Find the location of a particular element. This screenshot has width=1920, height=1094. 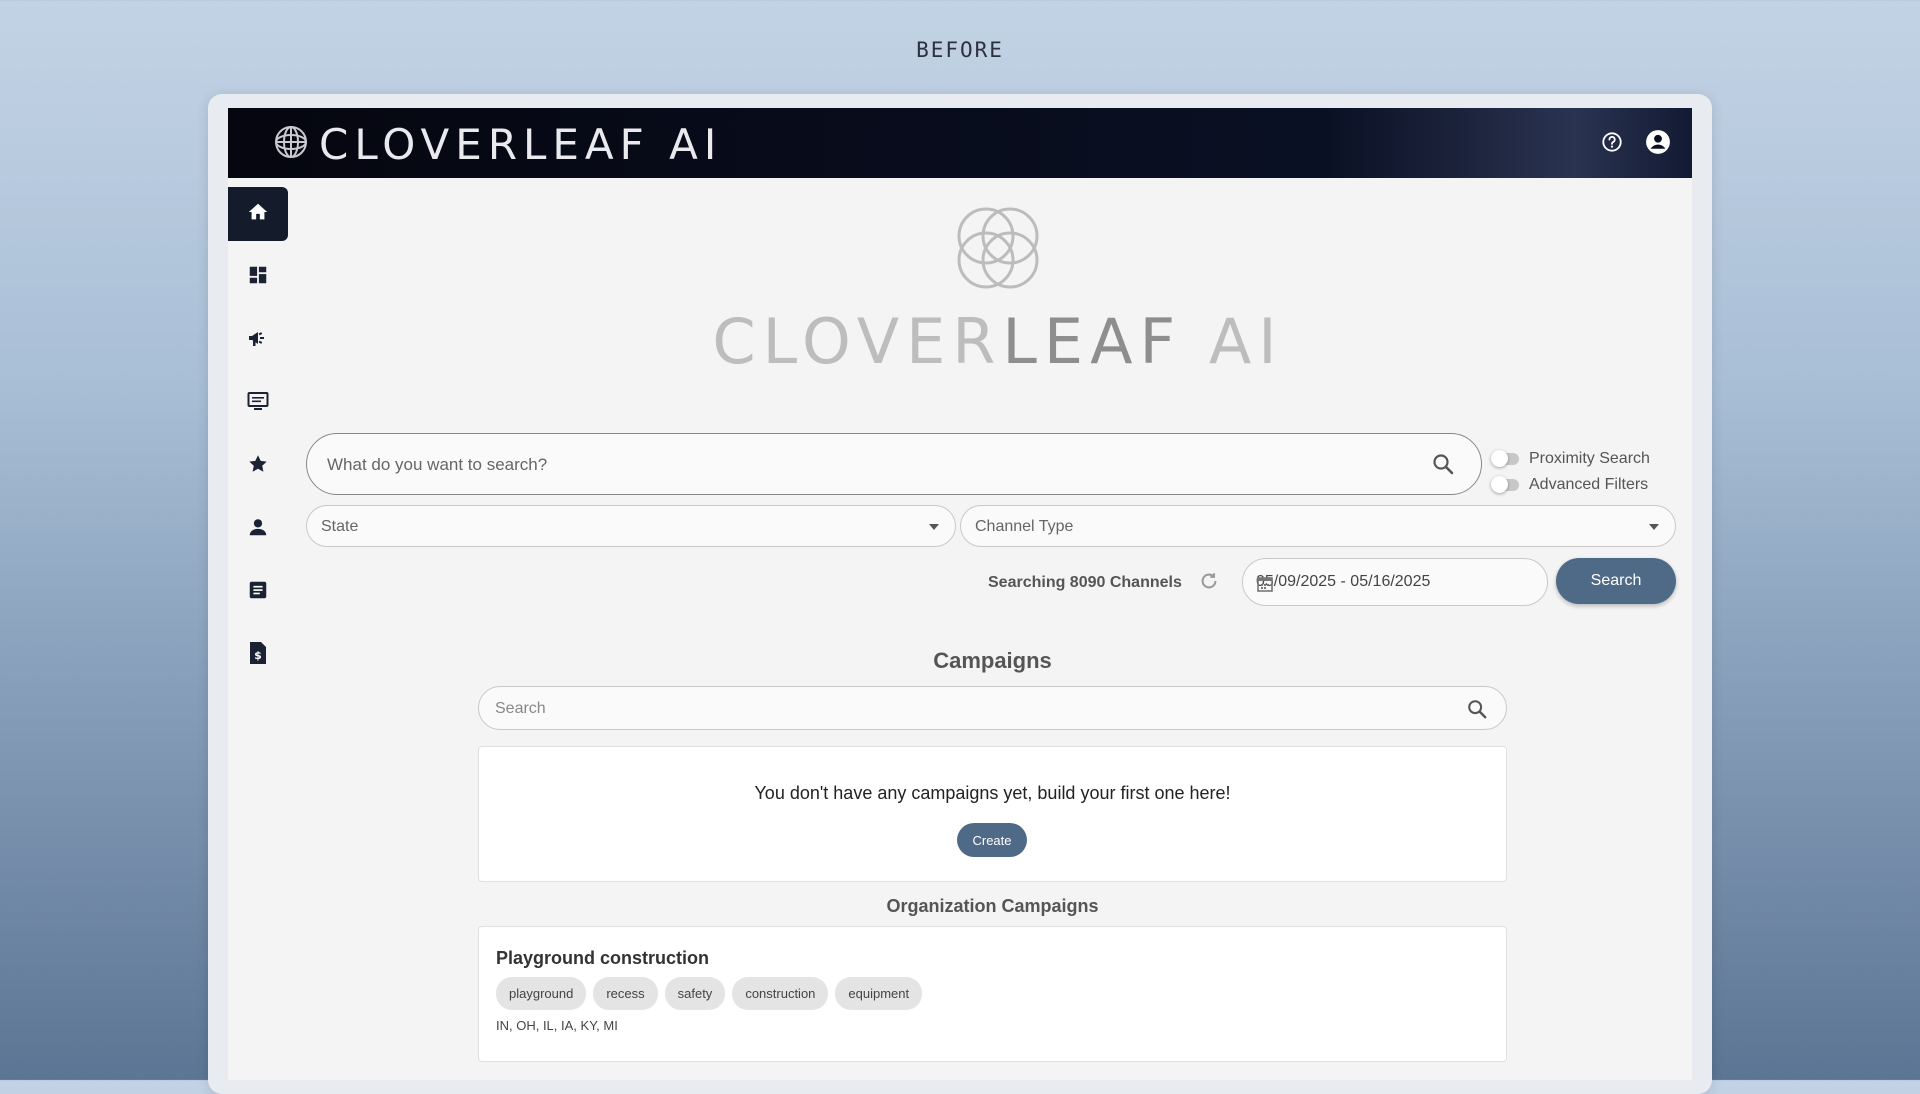

campaign-tag: equipment is located at coordinates (879, 993).